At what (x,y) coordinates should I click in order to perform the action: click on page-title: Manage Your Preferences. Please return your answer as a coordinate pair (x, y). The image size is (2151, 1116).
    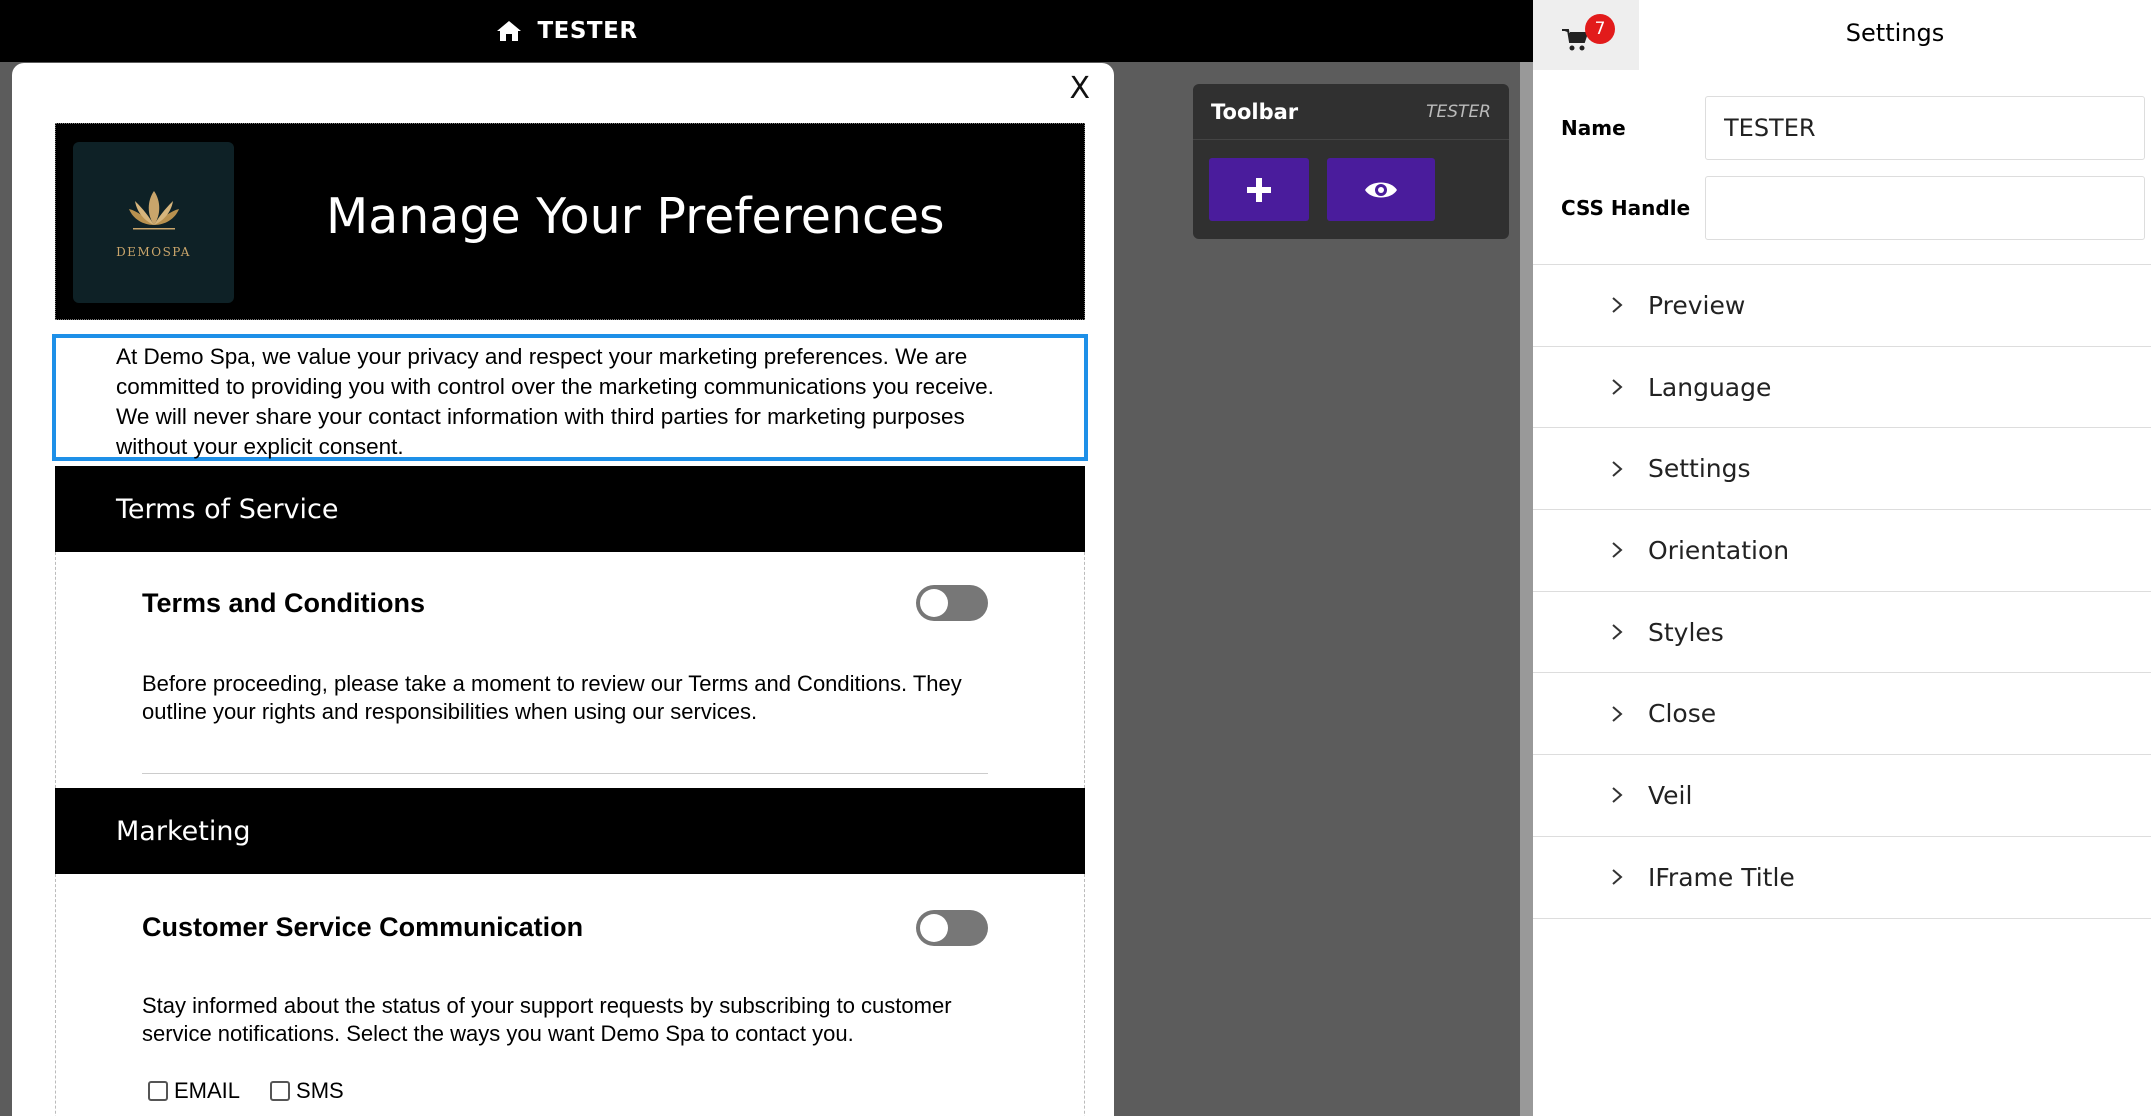
    Looking at the image, I should click on (635, 216).